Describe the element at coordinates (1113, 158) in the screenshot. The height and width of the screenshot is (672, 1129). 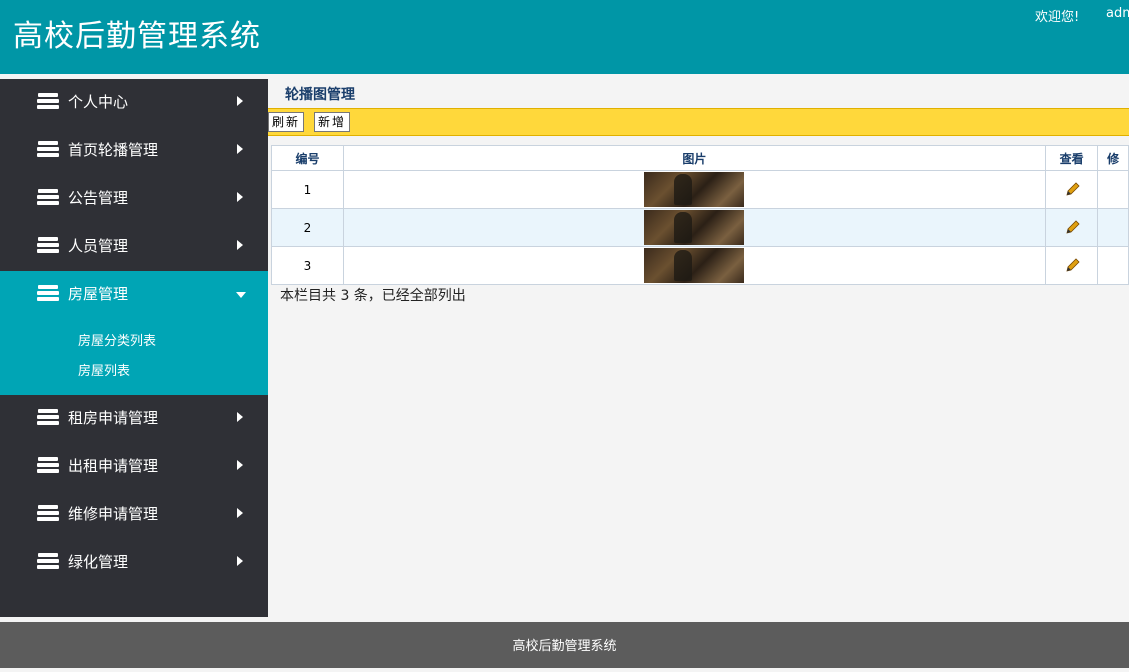
I see `column-header-edit: 修` at that location.